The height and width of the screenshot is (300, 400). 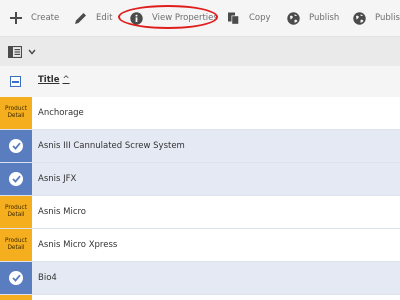 What do you see at coordinates (200, 179) in the screenshot?
I see `table-row: Asnis JFX` at bounding box center [200, 179].